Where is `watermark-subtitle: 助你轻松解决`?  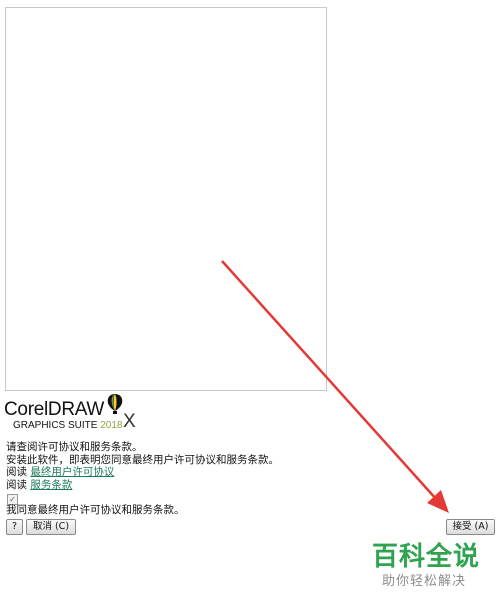 watermark-subtitle: 助你轻松解决 is located at coordinates (424, 581).